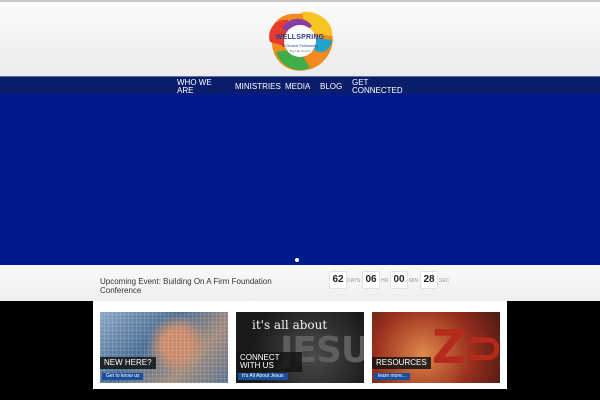  I want to click on card-new-here: NEW HERE? Get to know us, so click(164, 347).